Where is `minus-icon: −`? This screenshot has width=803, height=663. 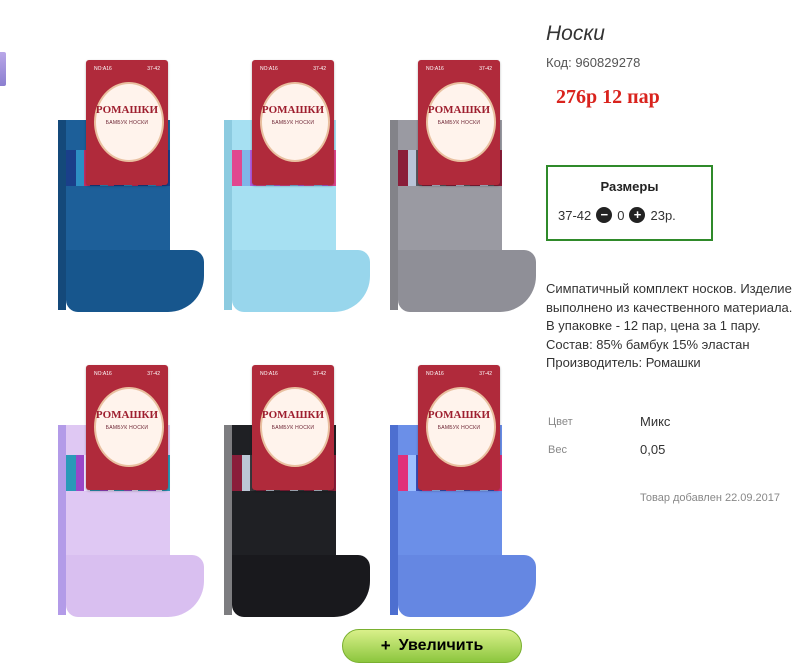
minus-icon: − is located at coordinates (604, 215).